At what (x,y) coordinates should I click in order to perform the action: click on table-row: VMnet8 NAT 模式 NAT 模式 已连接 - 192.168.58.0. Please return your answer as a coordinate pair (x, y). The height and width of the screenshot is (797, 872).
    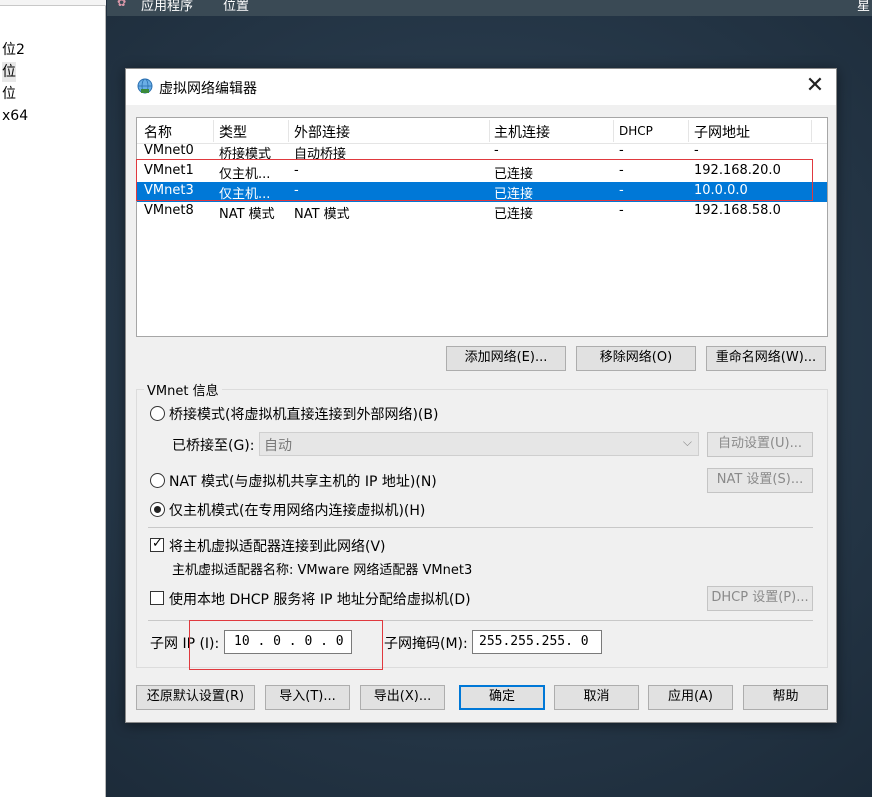
    Looking at the image, I should click on (482, 212).